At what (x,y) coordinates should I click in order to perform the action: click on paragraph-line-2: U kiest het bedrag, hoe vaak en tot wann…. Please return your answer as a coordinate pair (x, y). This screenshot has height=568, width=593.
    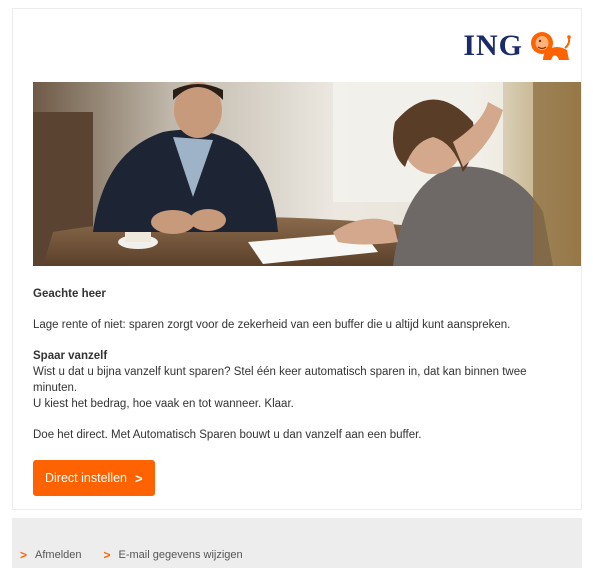
    Looking at the image, I should click on (163, 404).